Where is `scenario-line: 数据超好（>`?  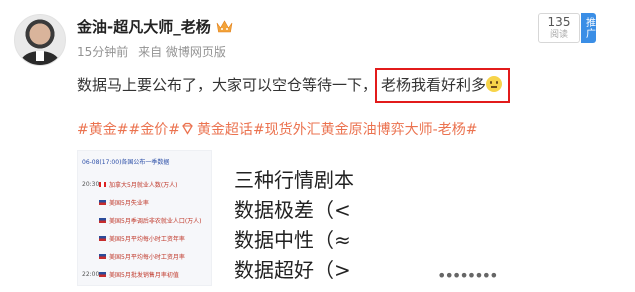
scenario-line: 数据超好（> is located at coordinates (292, 270).